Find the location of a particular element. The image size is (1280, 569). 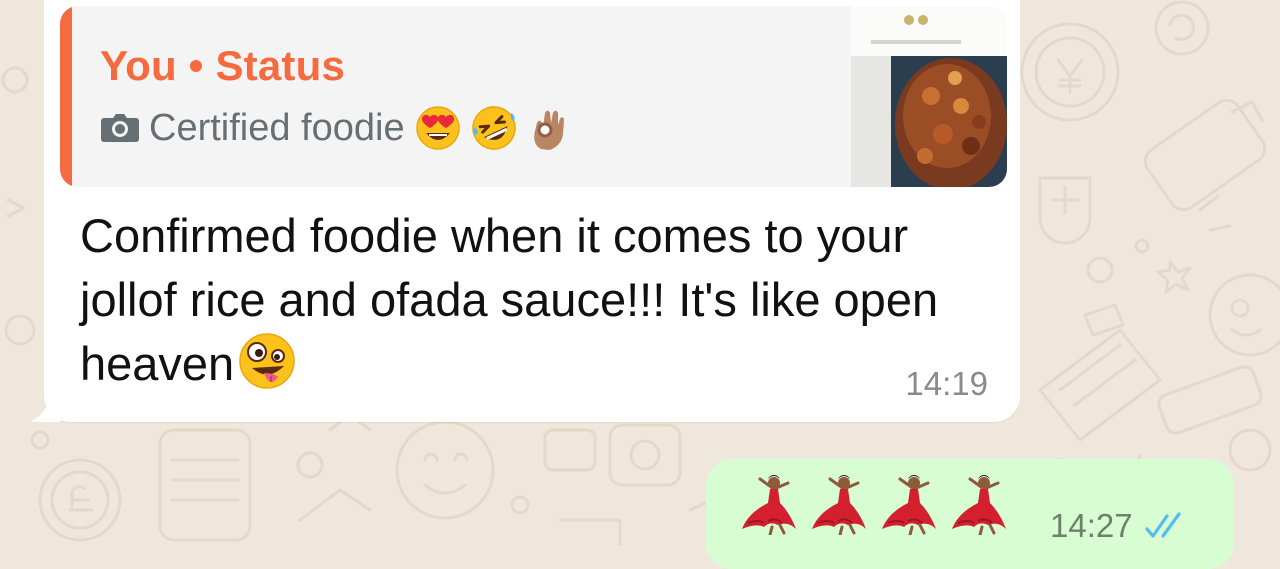

rolling-laughing-emoji is located at coordinates (494, 128).